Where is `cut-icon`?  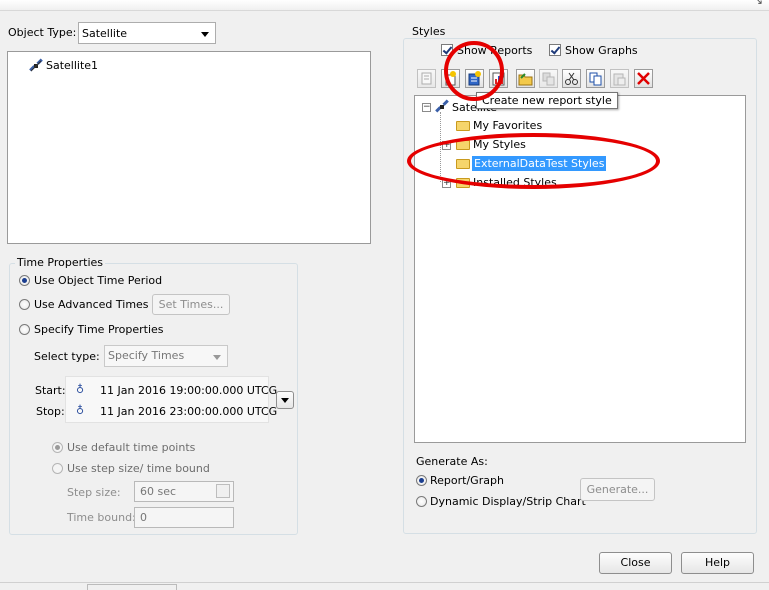 cut-icon is located at coordinates (571, 78).